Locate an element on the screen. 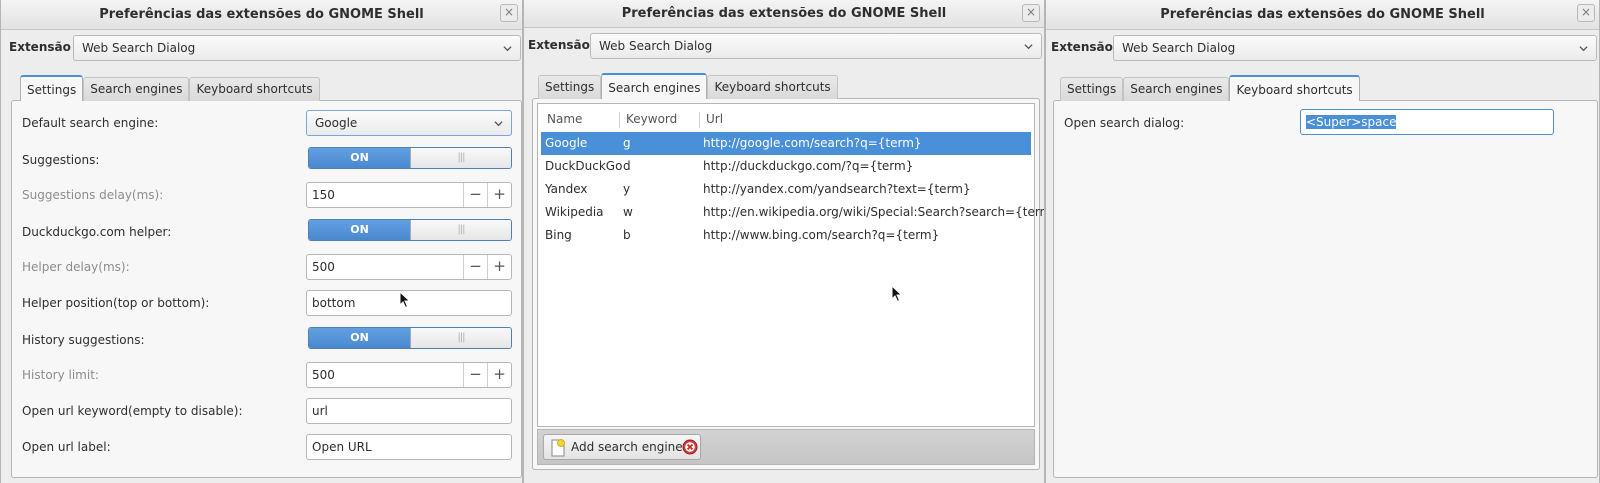 This screenshot has height=483, width=1600. suggestions-label: Suggestions: is located at coordinates (61, 160).